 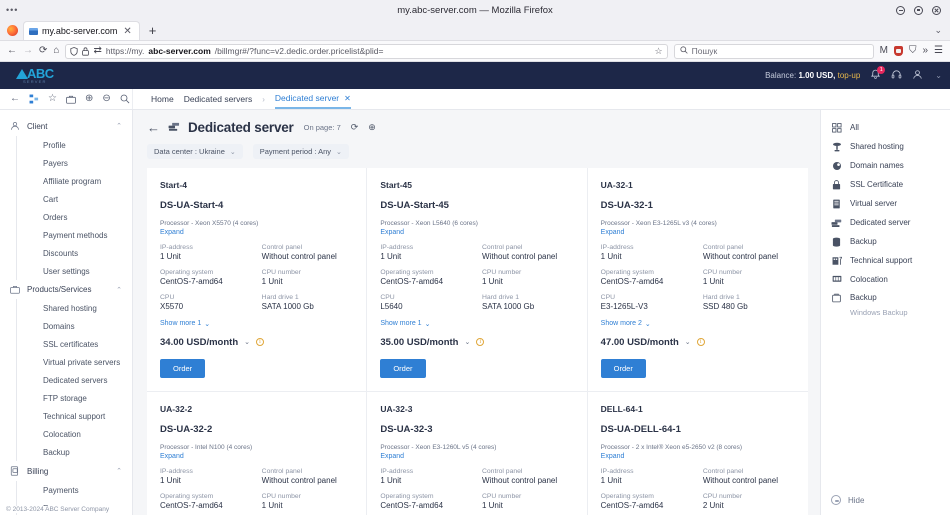 What do you see at coordinates (74, 398) in the screenshot?
I see `sidebar-item-ftp-storage: FTP storage` at bounding box center [74, 398].